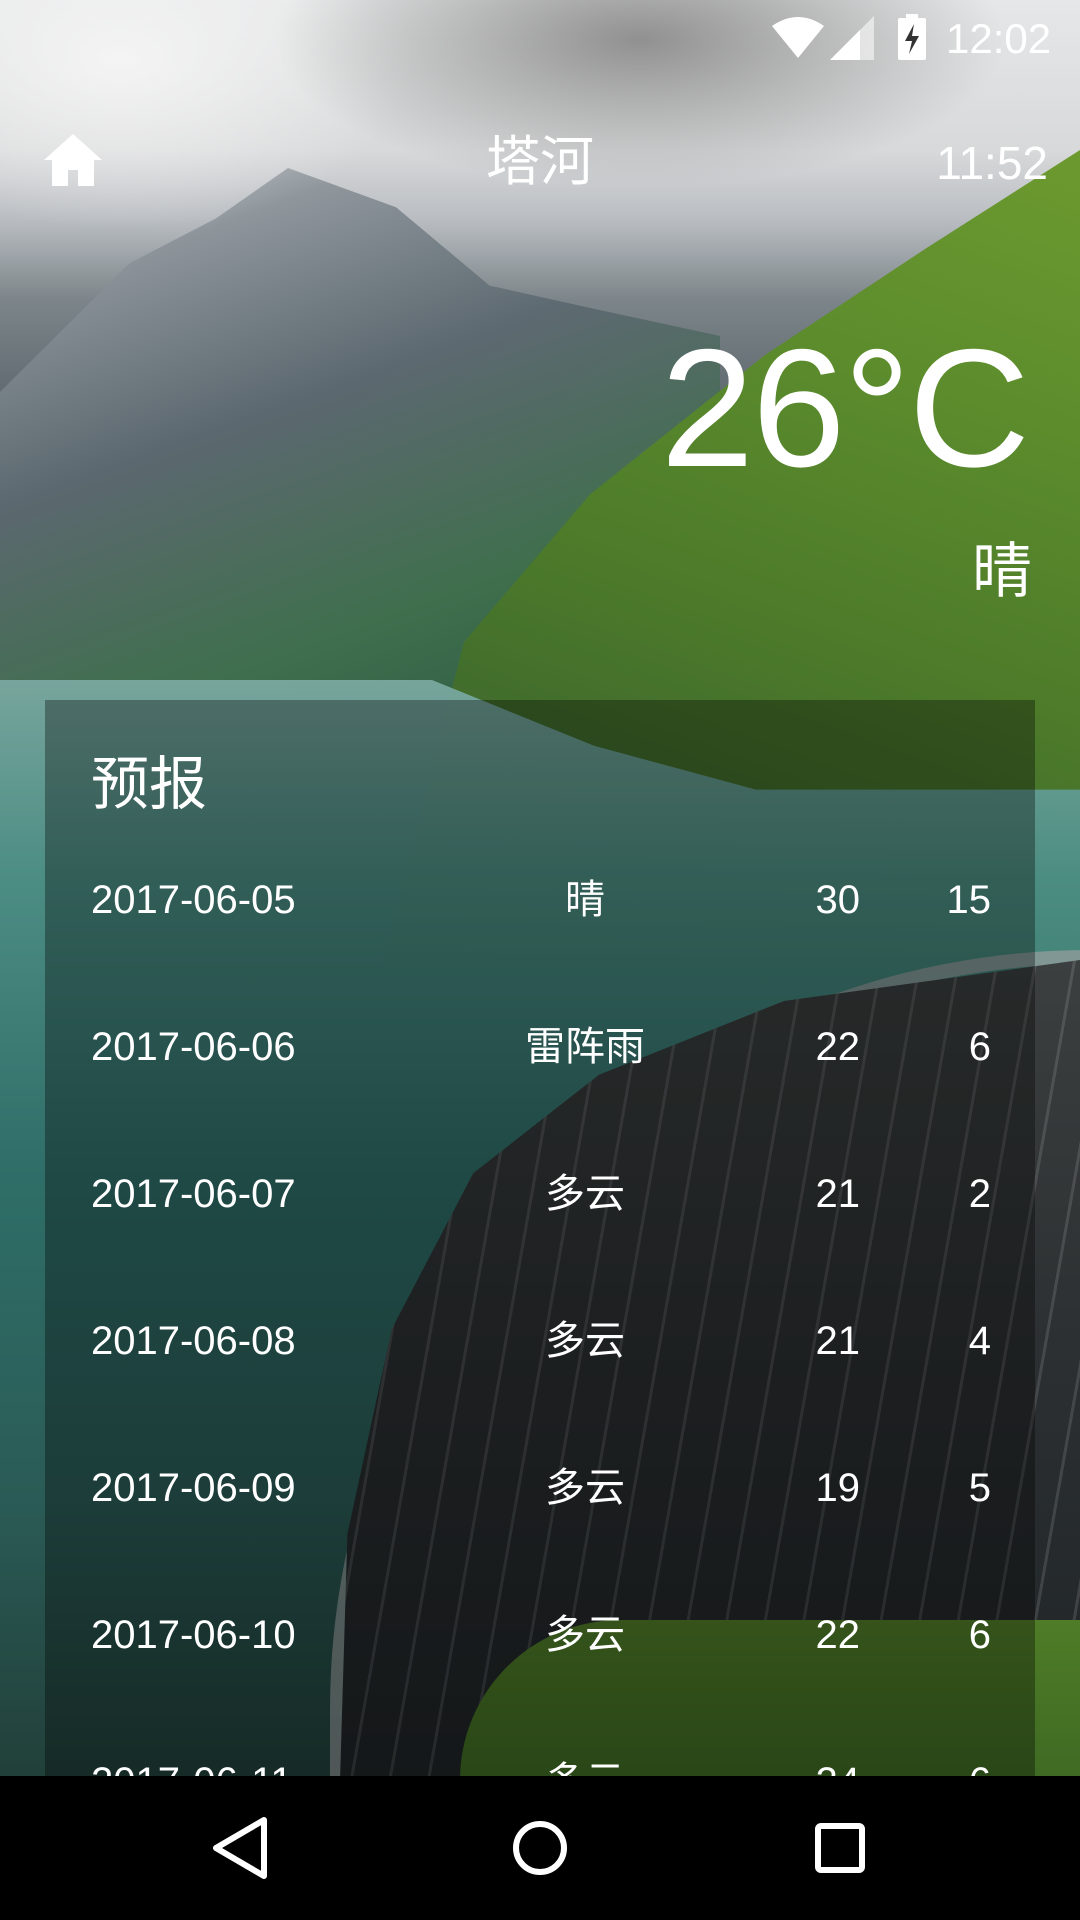 The height and width of the screenshot is (1920, 1080). What do you see at coordinates (838, 900) in the screenshot?
I see `forecast-max-temp: 30` at bounding box center [838, 900].